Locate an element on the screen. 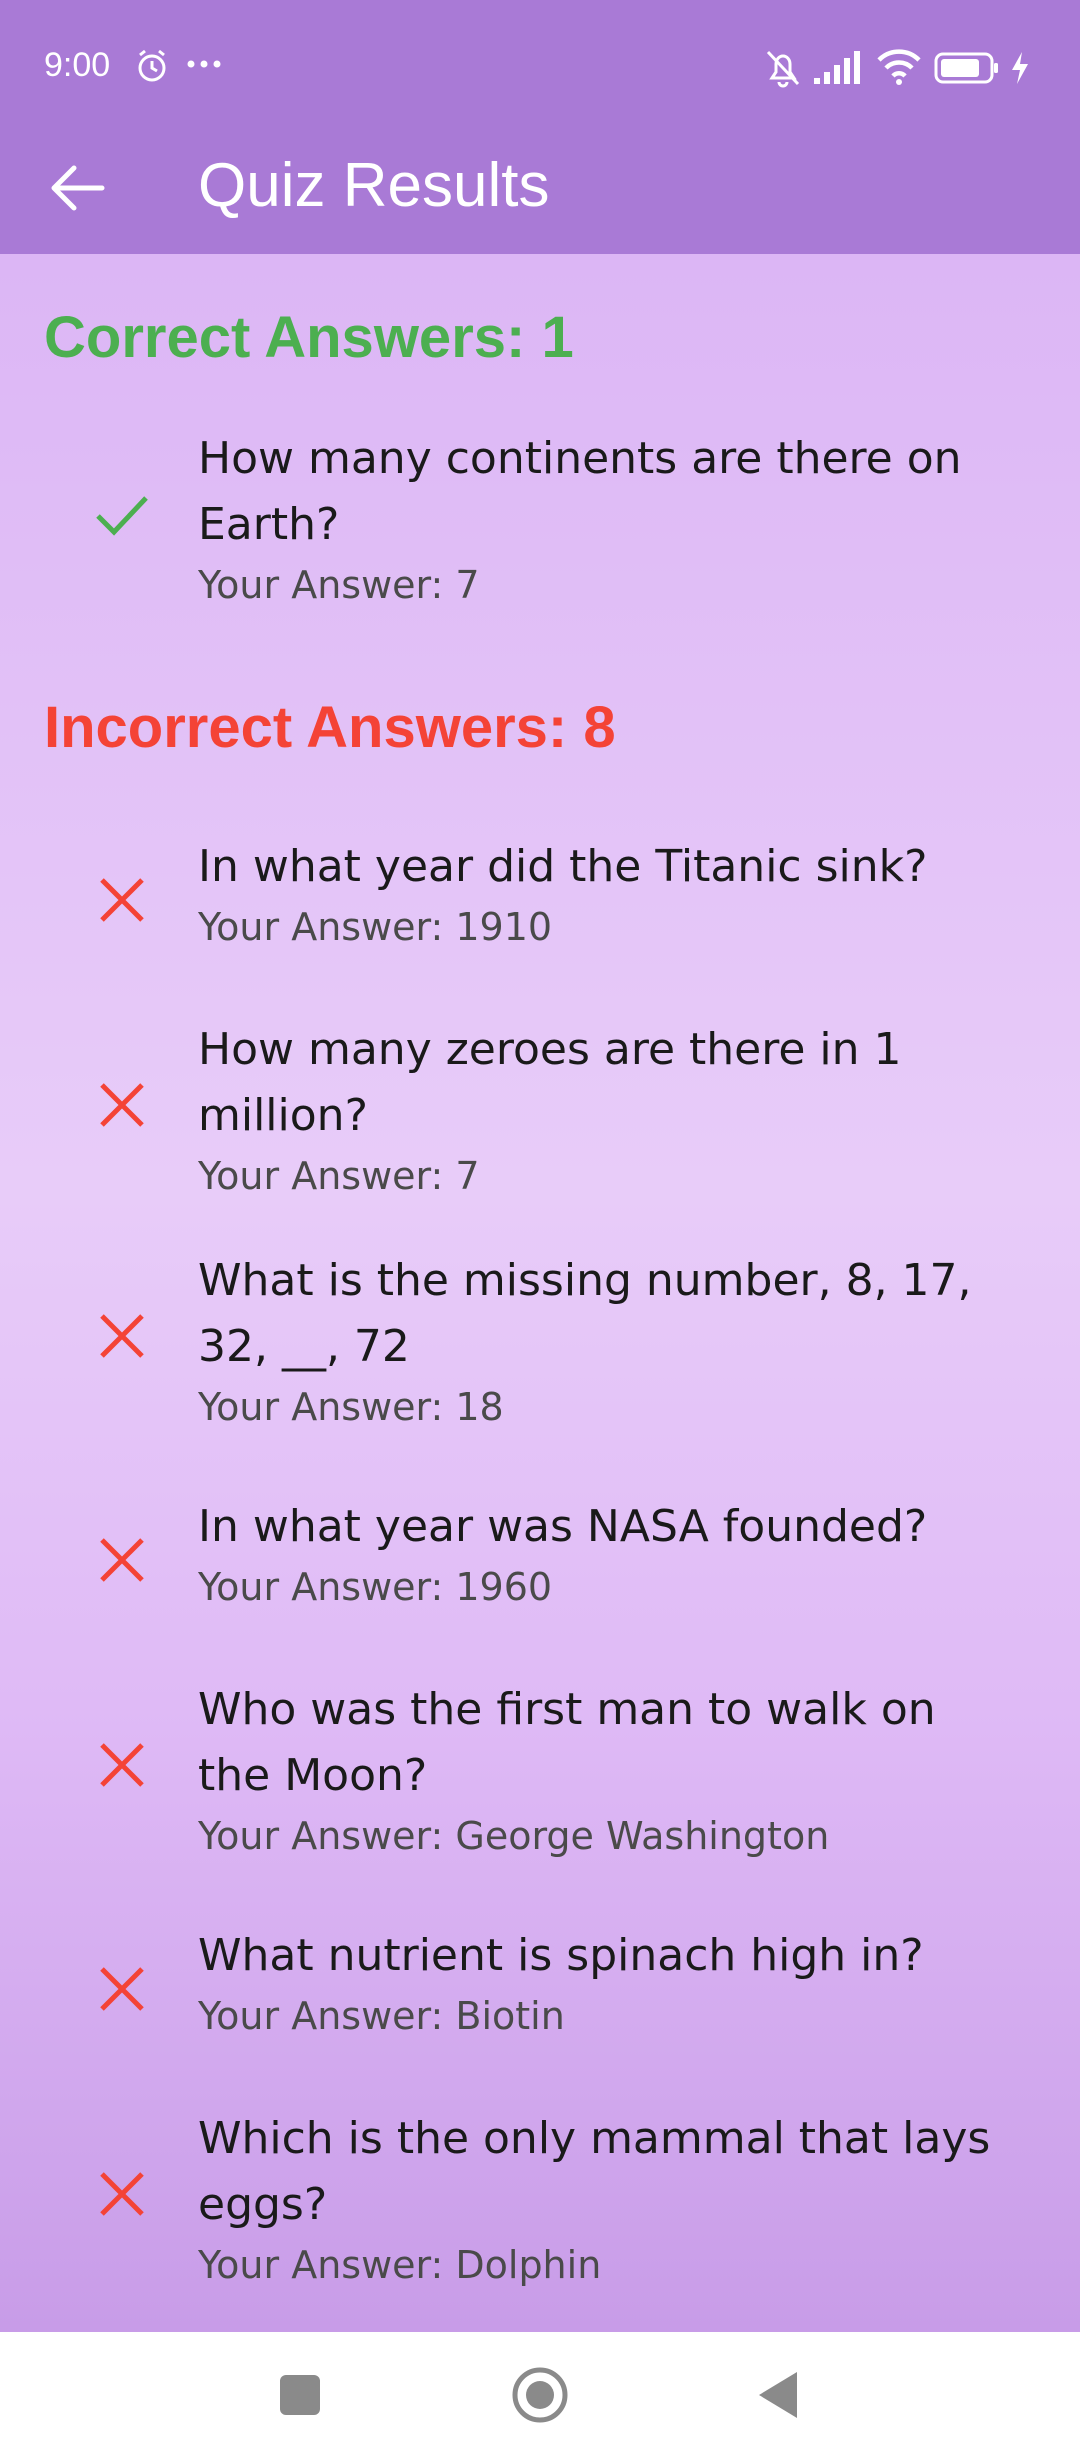 The image size is (1080, 2460). status-time: 9:00 is located at coordinates (77, 65).